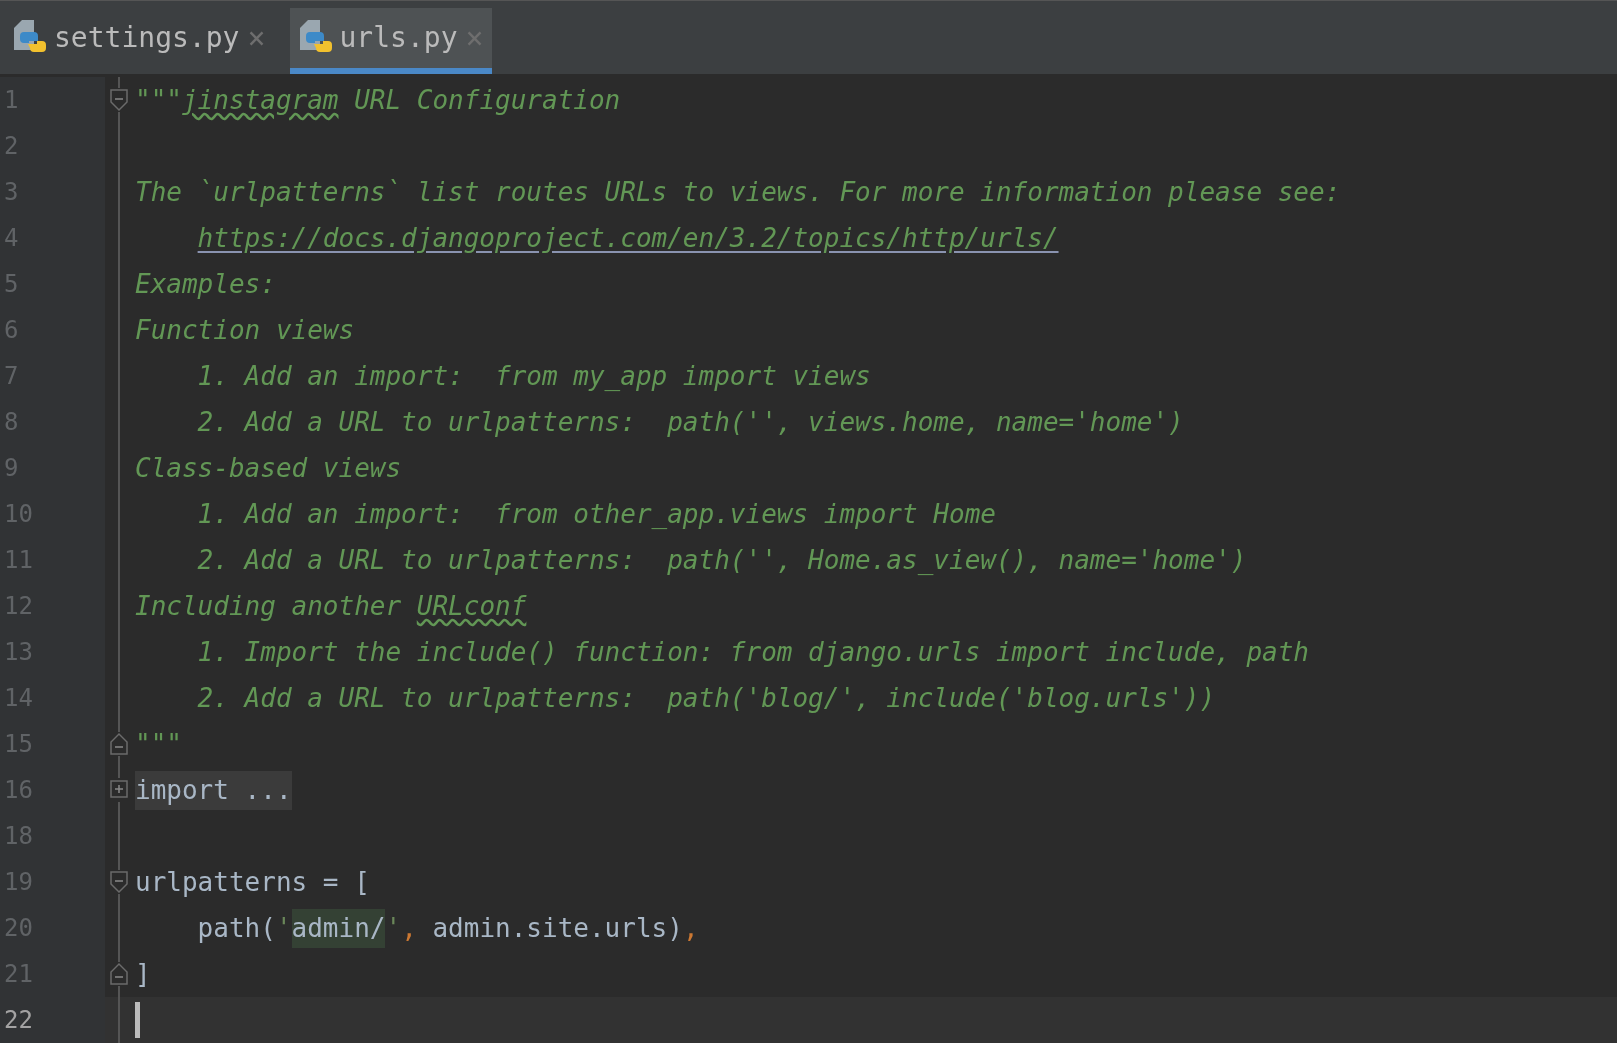  What do you see at coordinates (690, 422) in the screenshot?
I see `doc-comment: 2. Add a URL to urlpatterns: path('', views.home, name='home')` at bounding box center [690, 422].